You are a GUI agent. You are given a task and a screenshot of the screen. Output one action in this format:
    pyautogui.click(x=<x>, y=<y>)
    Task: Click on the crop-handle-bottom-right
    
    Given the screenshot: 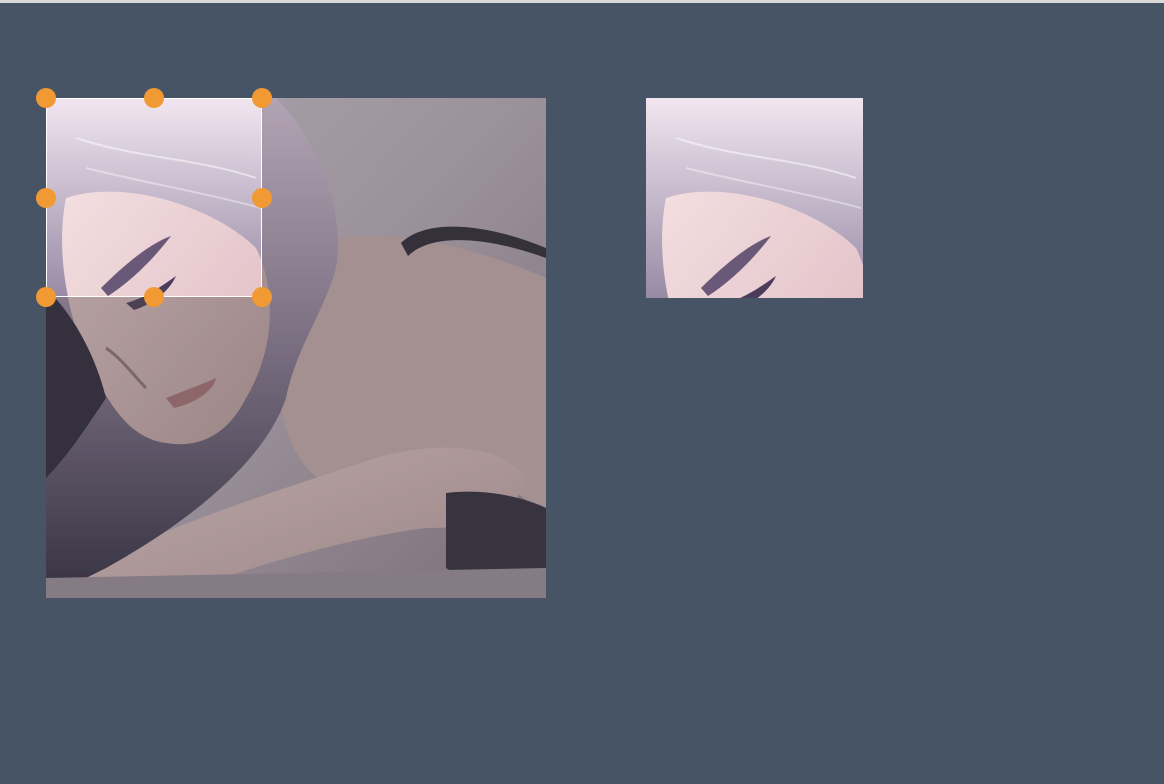 What is the action you would take?
    pyautogui.click(x=262, y=297)
    